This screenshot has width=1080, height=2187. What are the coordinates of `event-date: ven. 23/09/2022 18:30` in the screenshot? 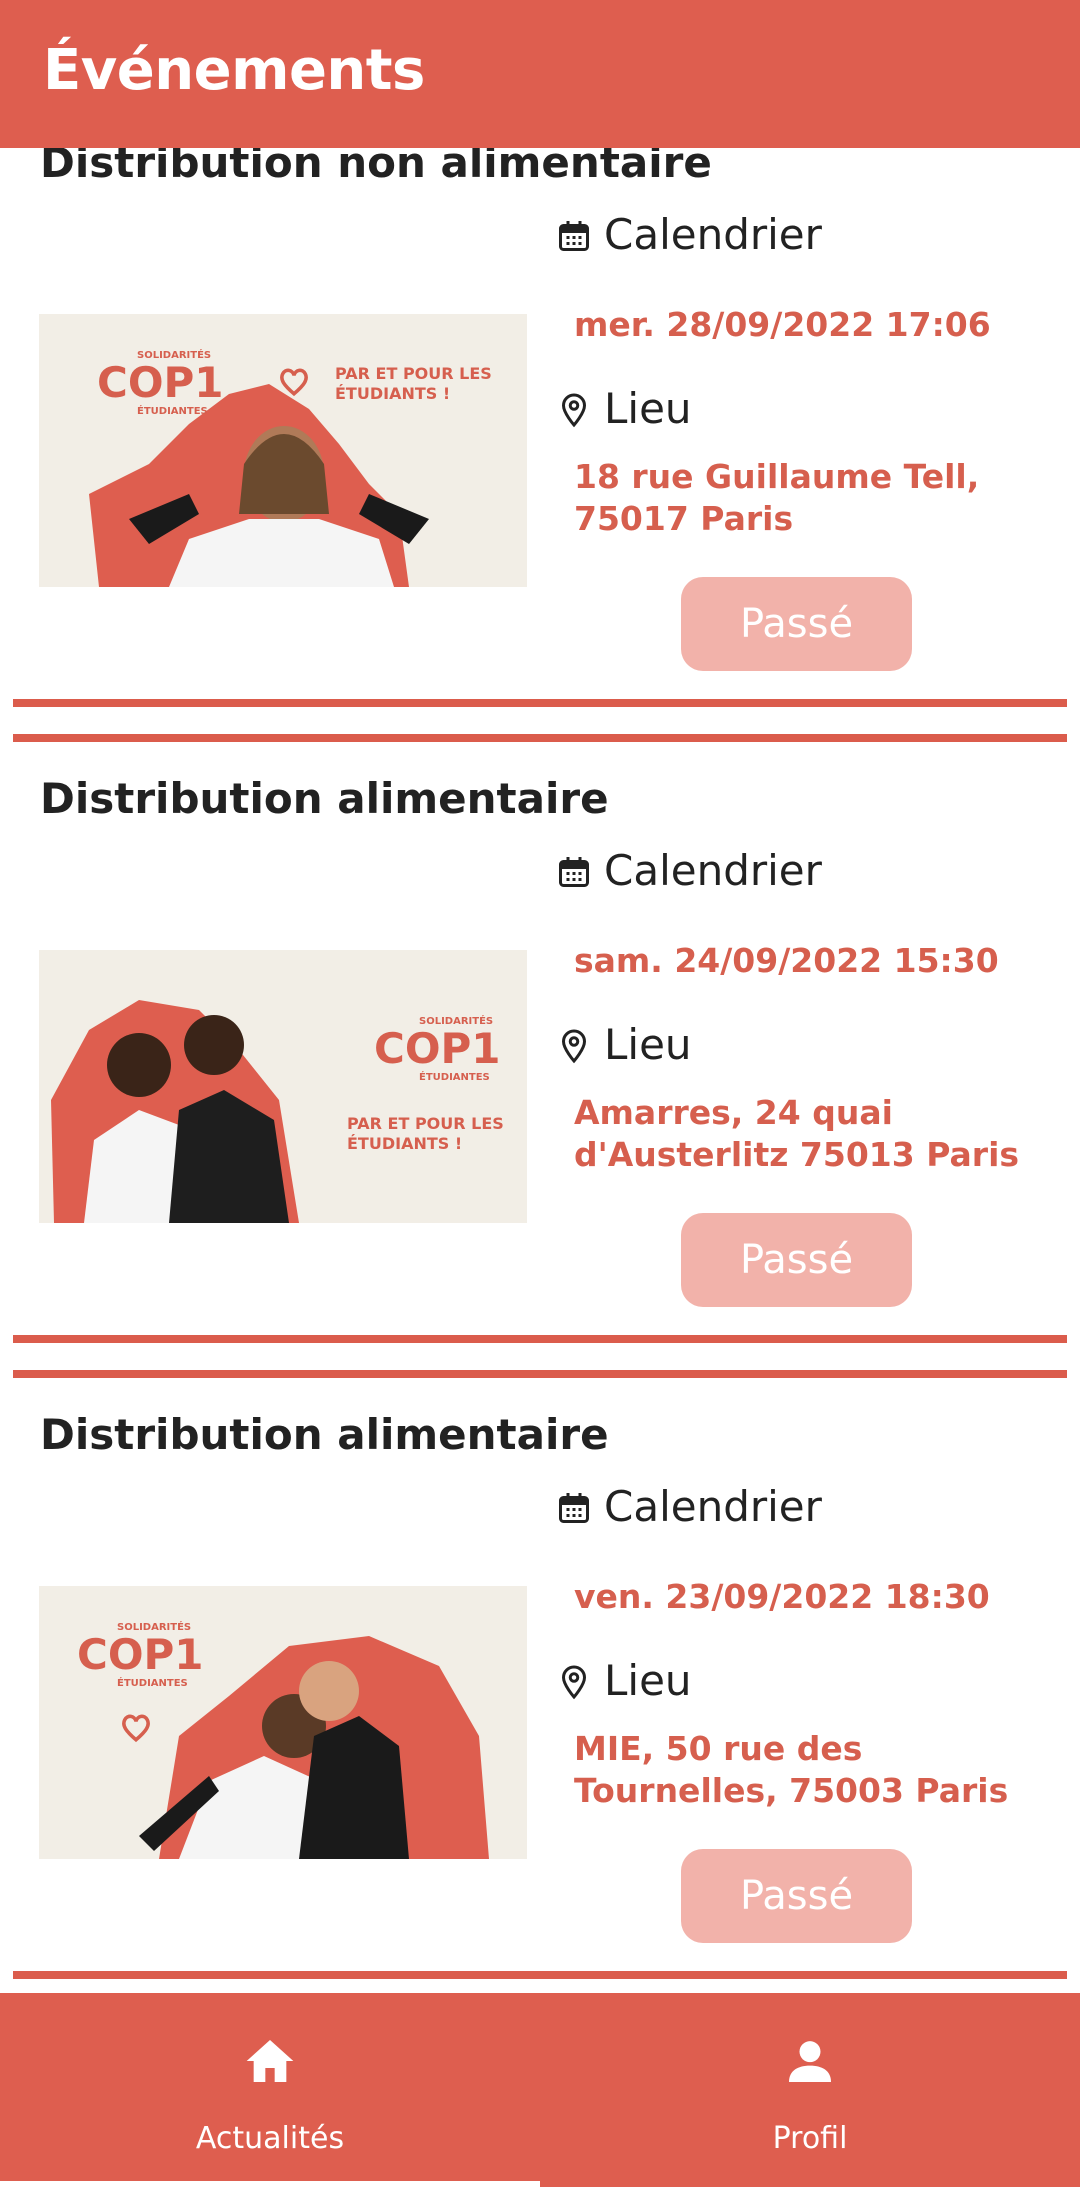 It's located at (782, 1596).